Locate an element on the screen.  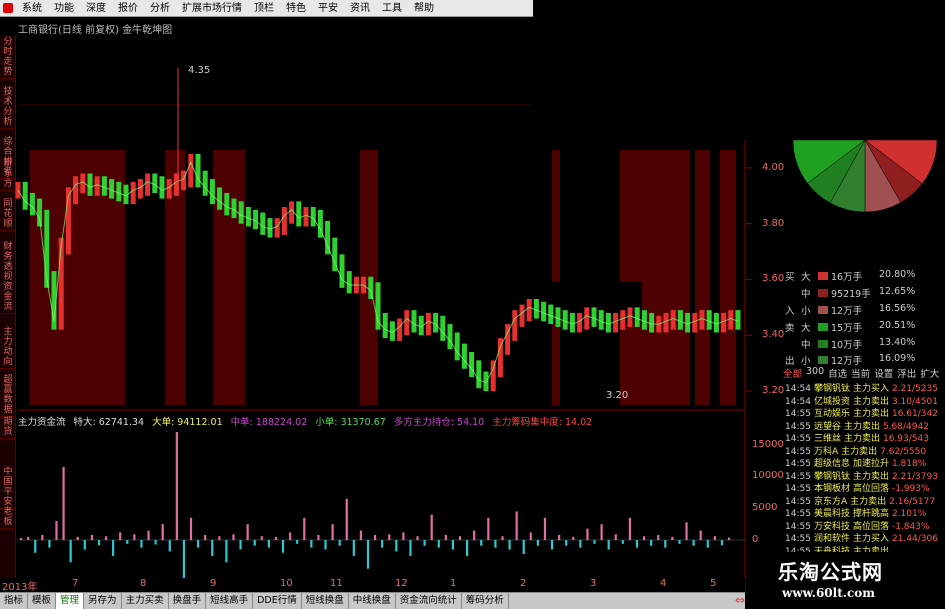
bottom-tab: 换盘手 is located at coordinates (188, 601).